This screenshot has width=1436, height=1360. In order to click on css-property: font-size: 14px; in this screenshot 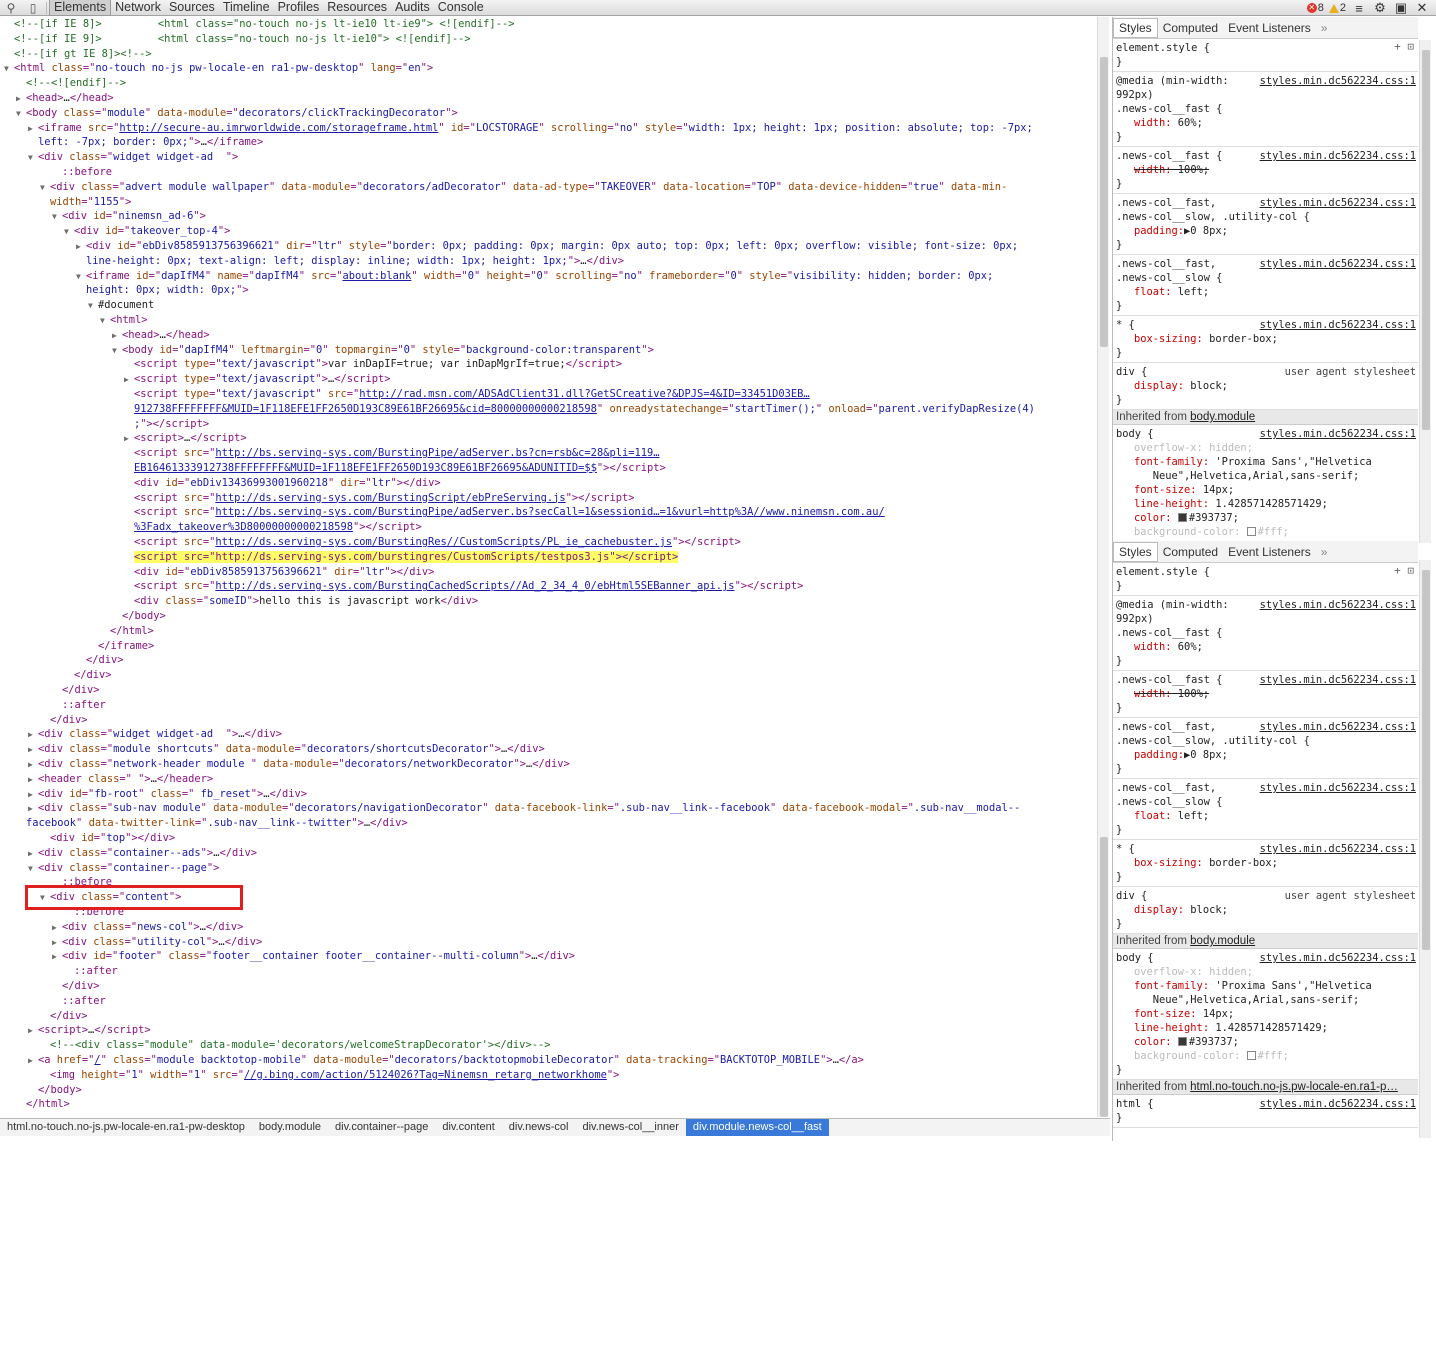, I will do `click(1265, 1014)`.